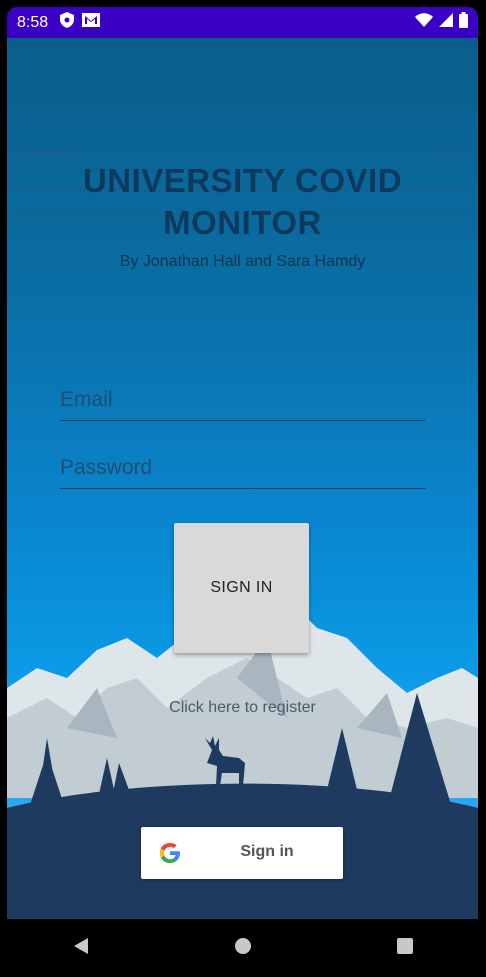  I want to click on app-subtitle: By Jonathan Hall and Sara Hamdy, so click(242, 261).